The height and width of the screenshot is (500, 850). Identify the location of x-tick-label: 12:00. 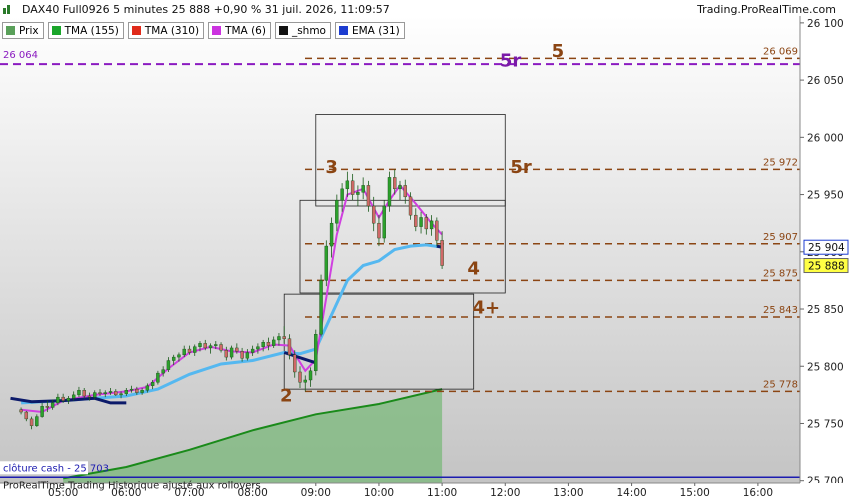
(505, 493).